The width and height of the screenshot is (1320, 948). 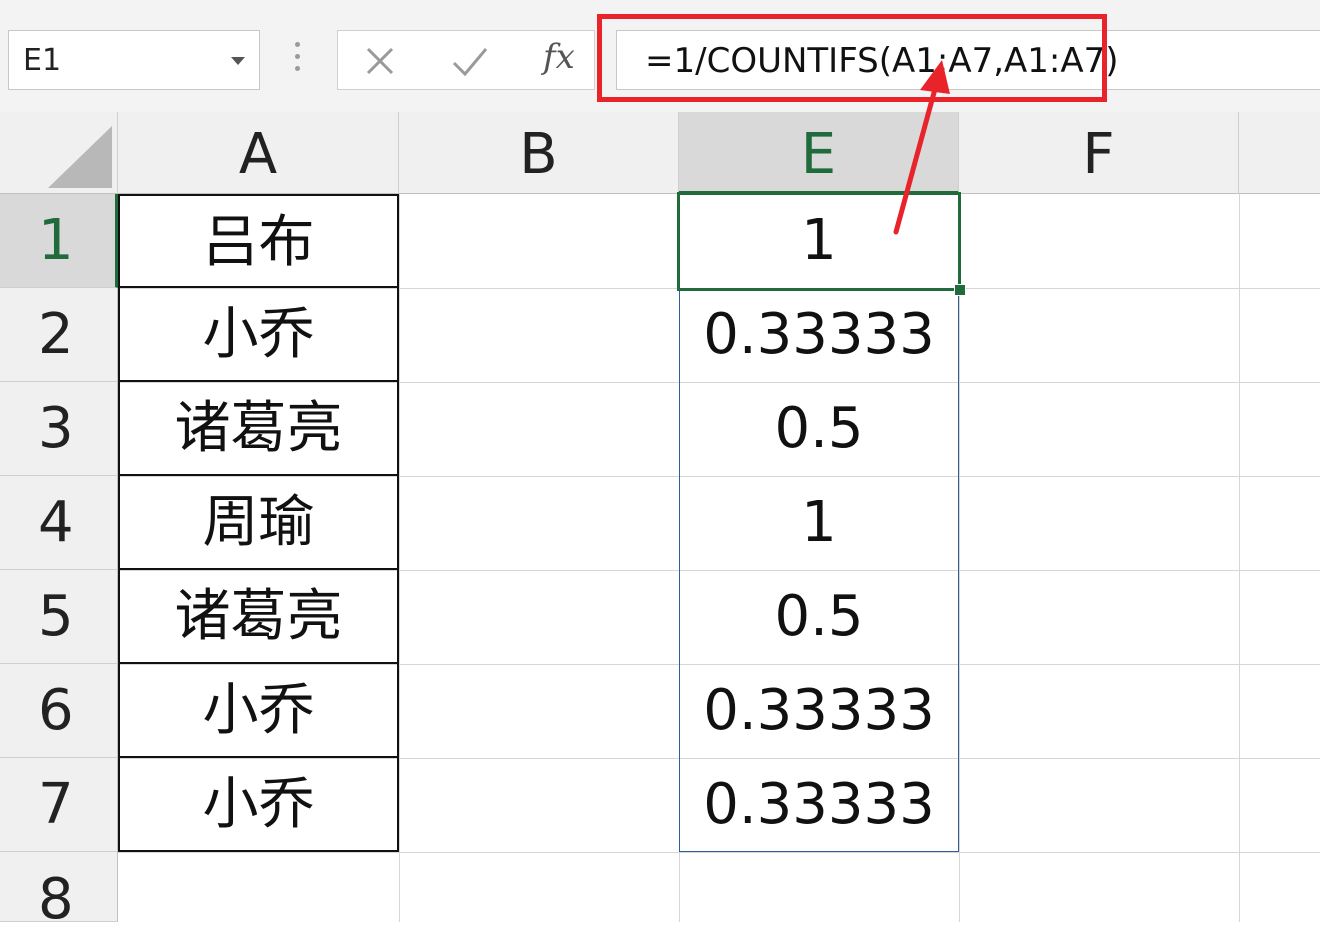 I want to click on cell-e6: 0.33333, so click(x=819, y=711).